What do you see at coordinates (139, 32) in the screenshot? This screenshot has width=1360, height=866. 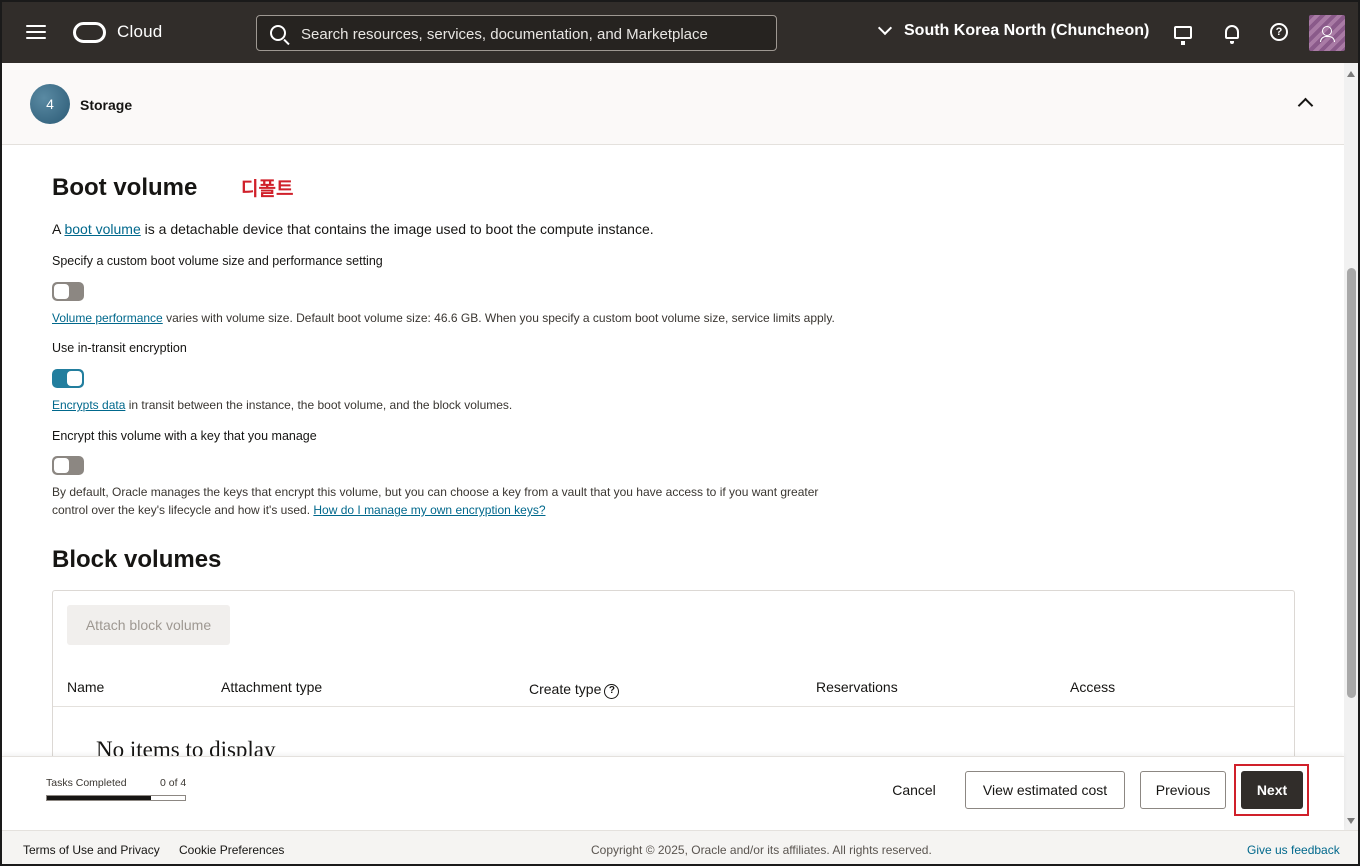 I see `logo-text: Cloud` at bounding box center [139, 32].